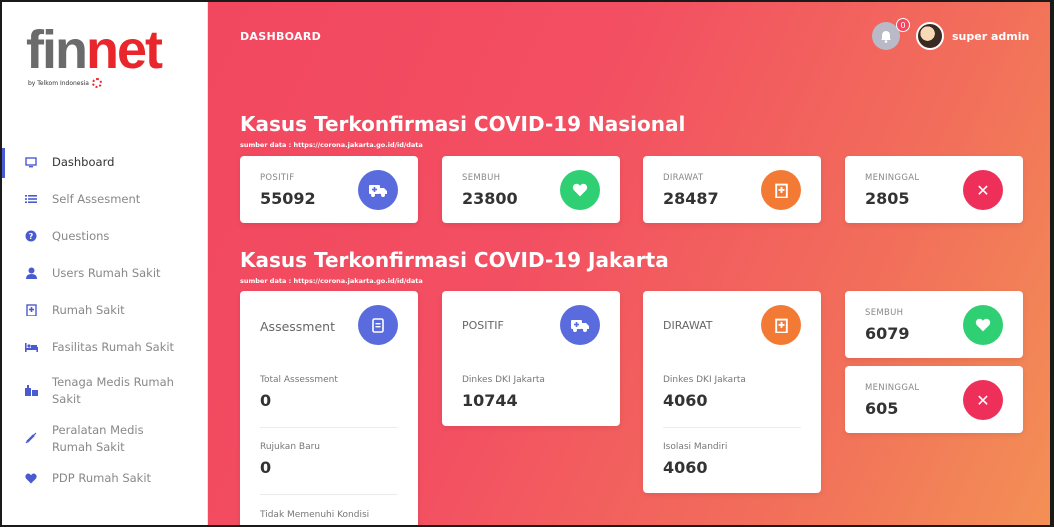  What do you see at coordinates (288, 198) in the screenshot?
I see `stat-value: 55092` at bounding box center [288, 198].